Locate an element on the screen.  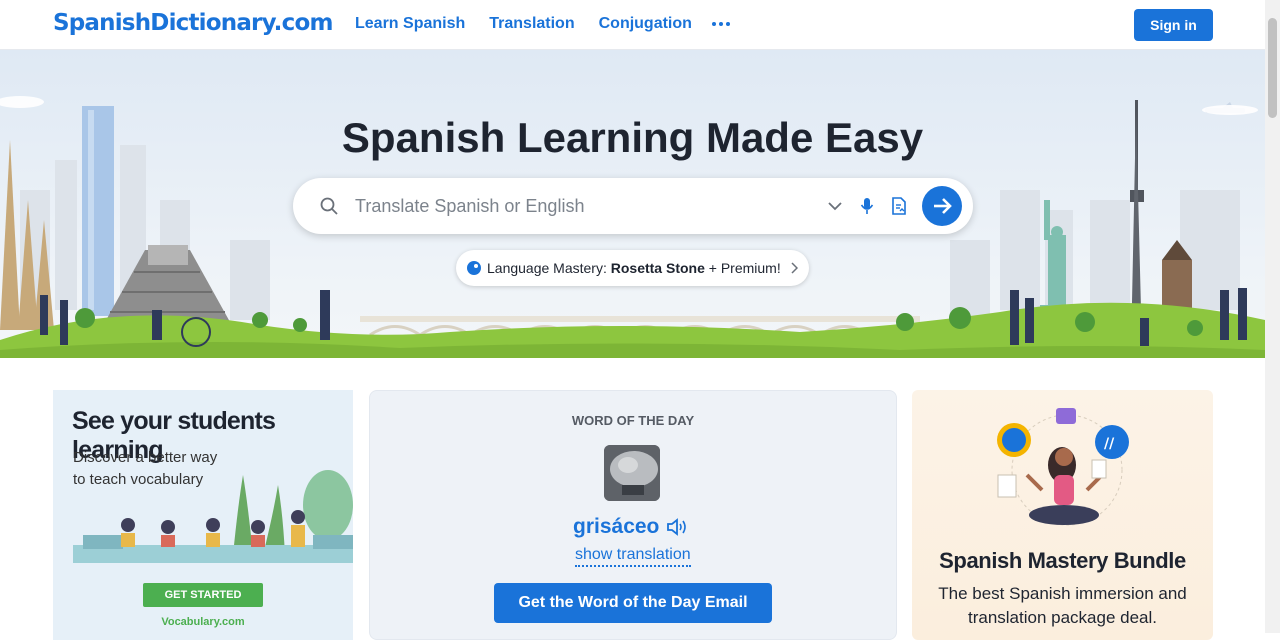
bundle-title: Spanish Mastery Bundle is located at coordinates (1062, 560).